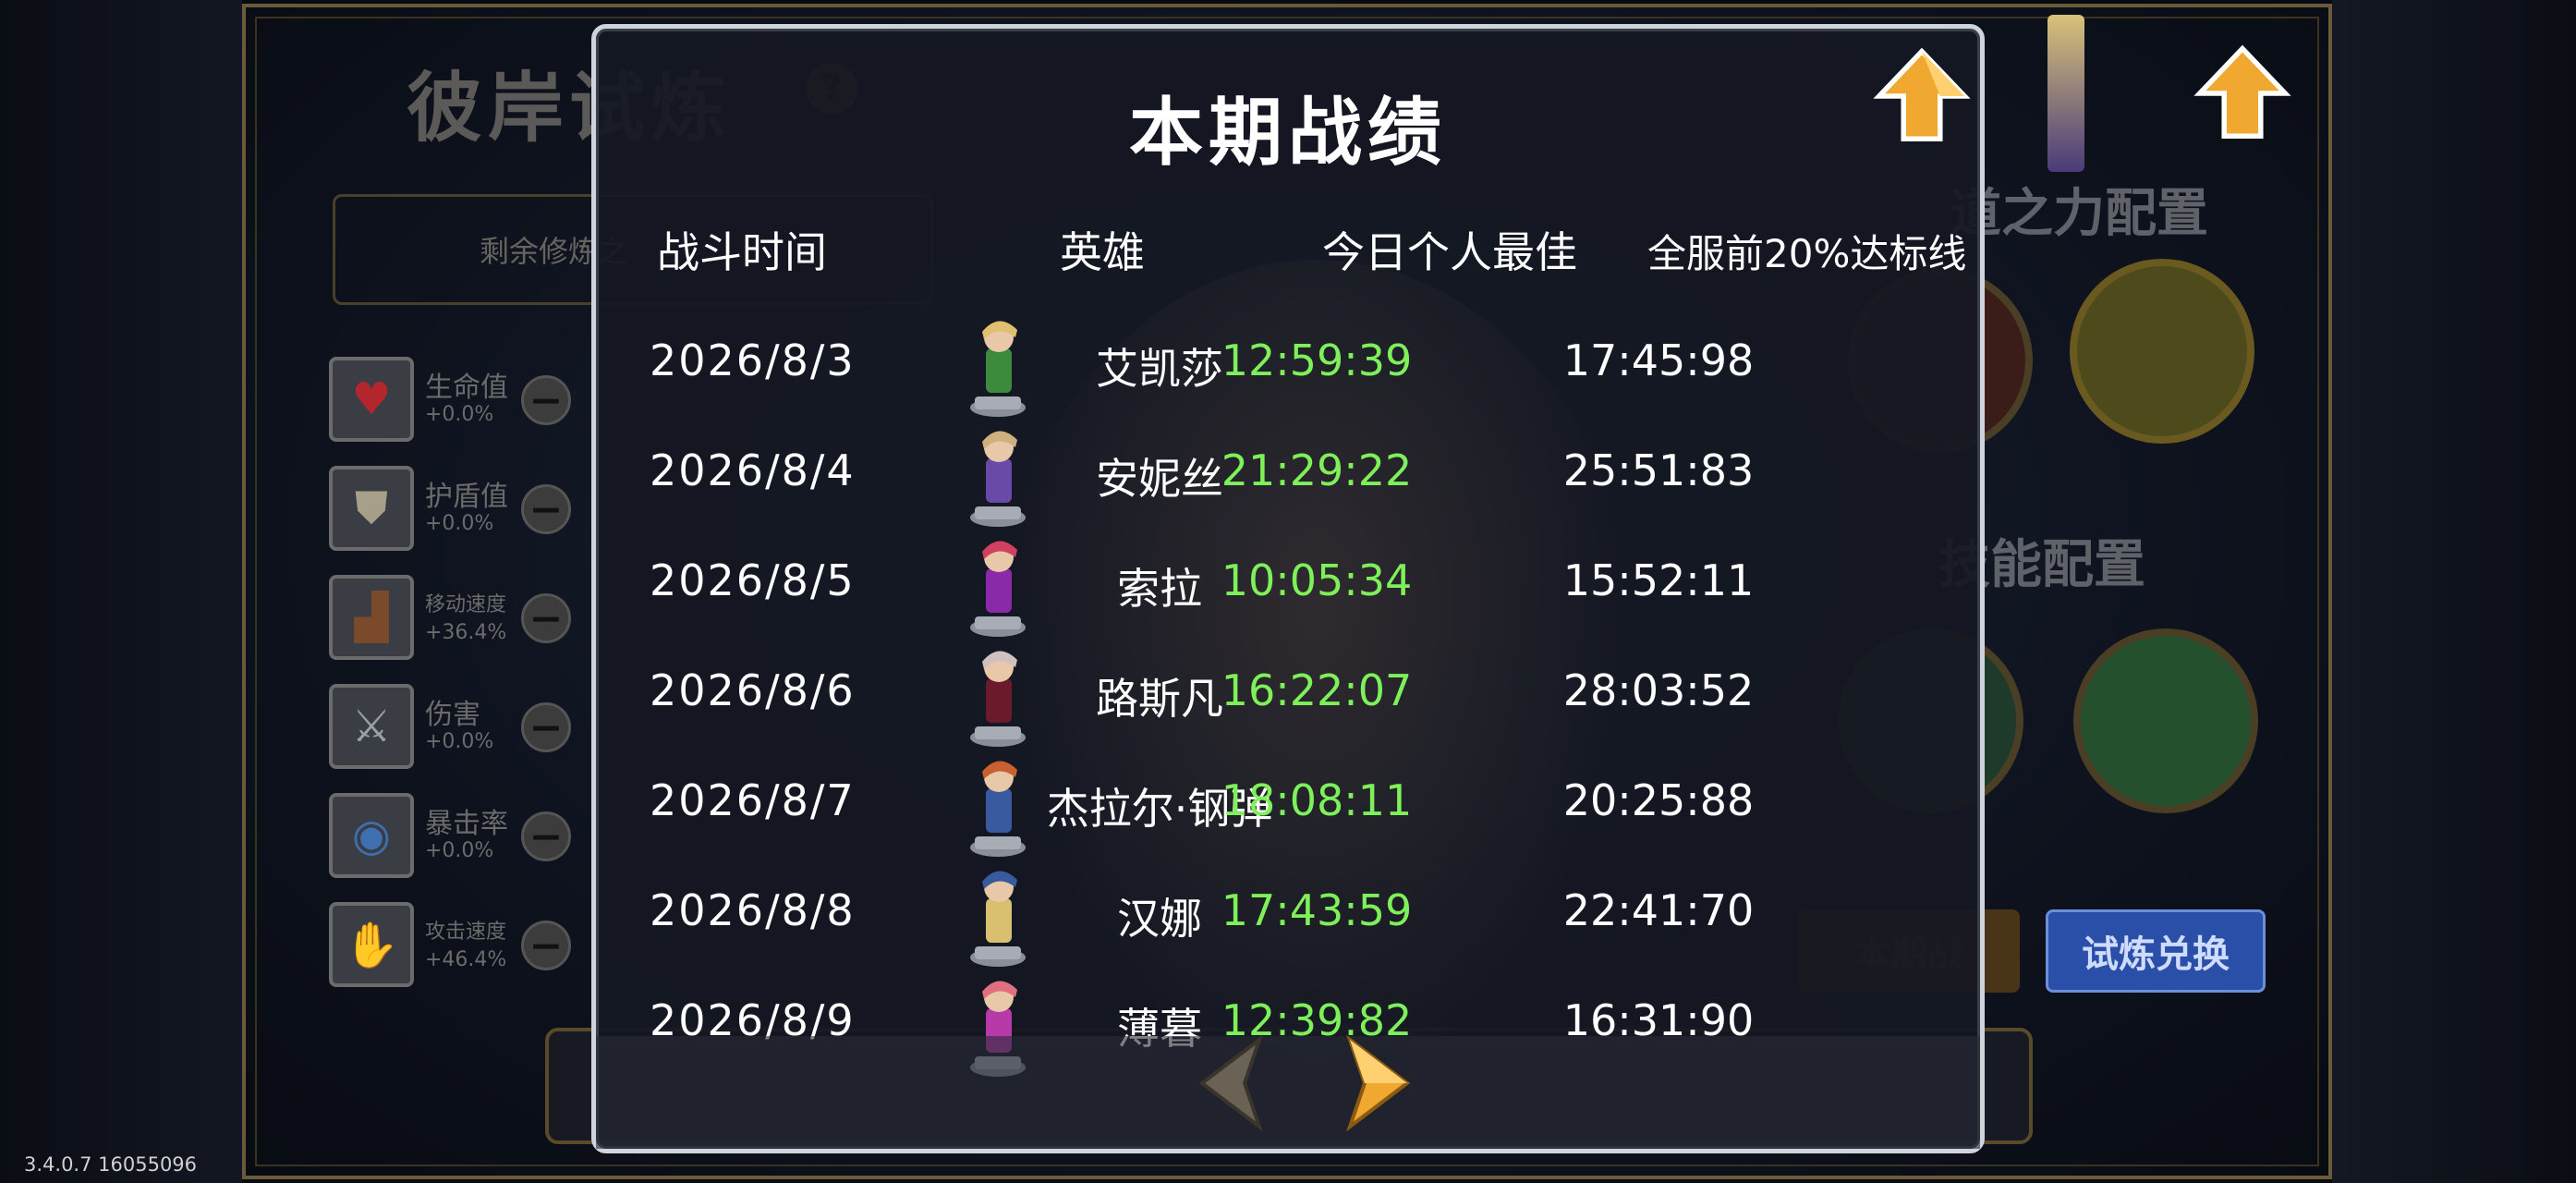  I want to click on table-row: 2026/8/6 路斯凡 16:22:07 28:03:52, so click(1288, 695).